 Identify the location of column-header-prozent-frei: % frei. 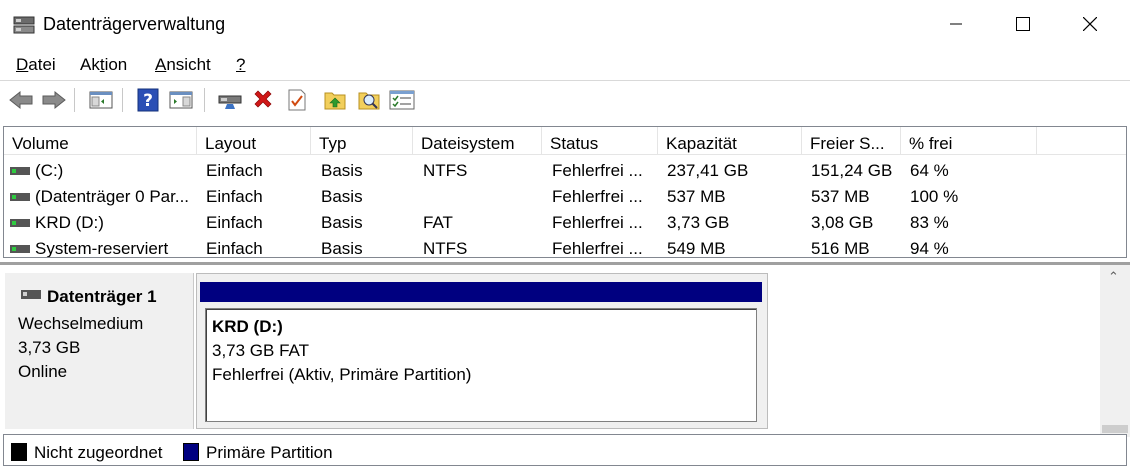
(969, 141).